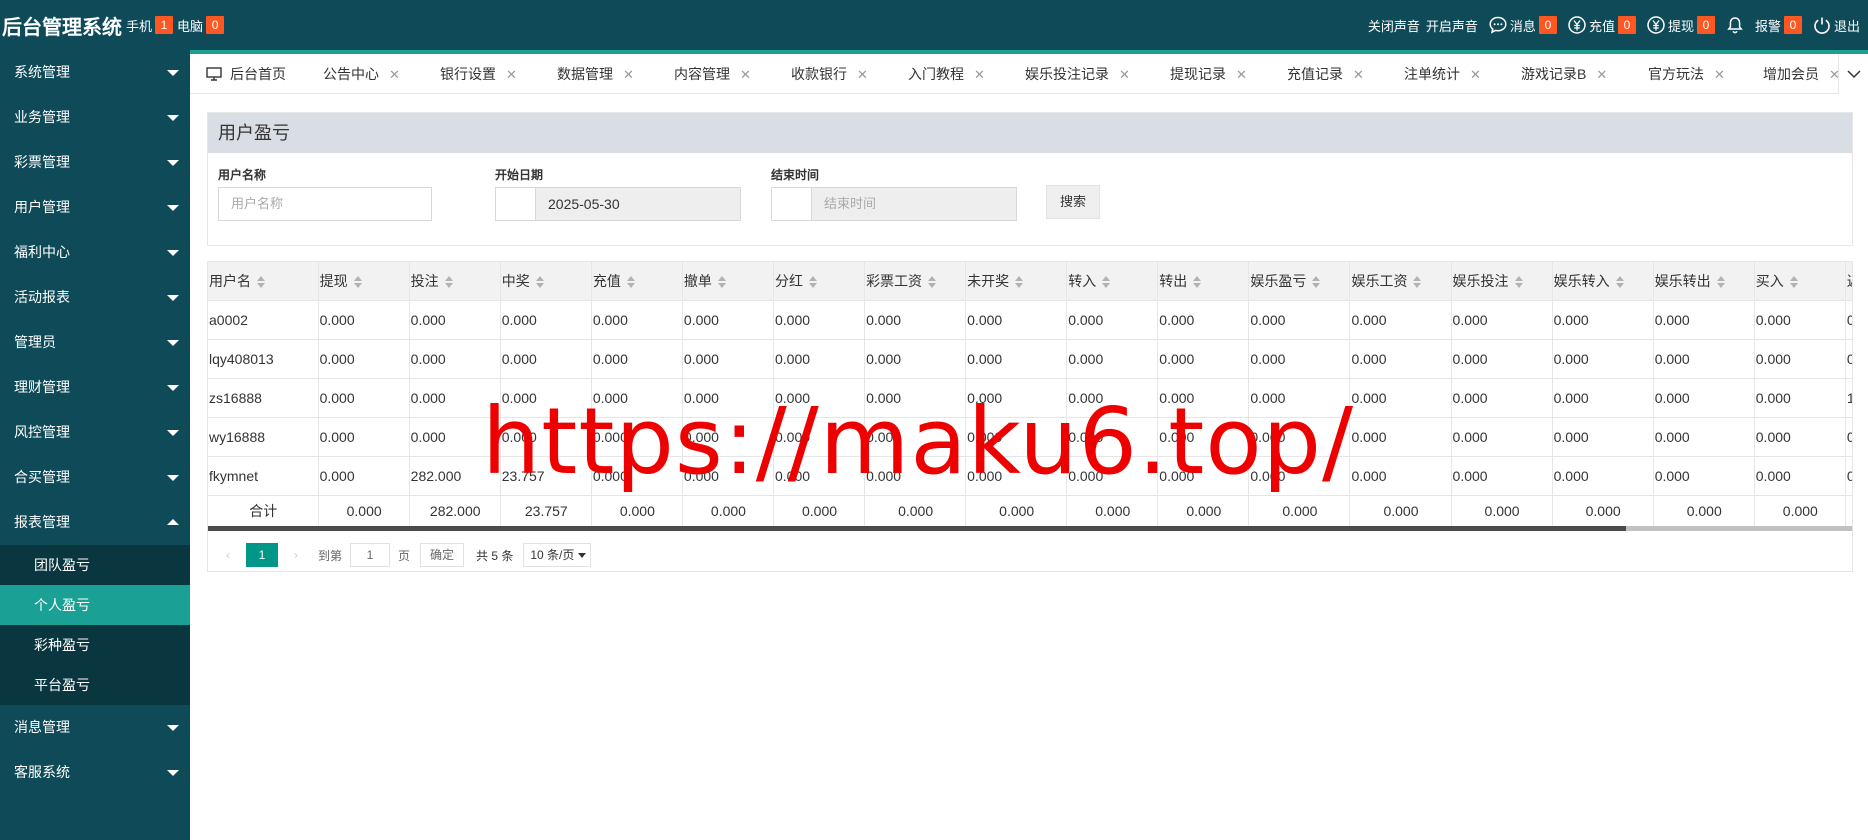  I want to click on sidebar-item-risk: 风控管理, so click(95, 432).